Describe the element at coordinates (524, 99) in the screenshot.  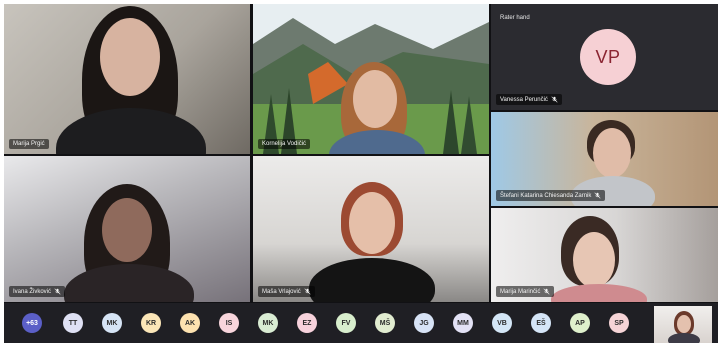
I see `participant-name: Vanessa Perunčić` at that location.